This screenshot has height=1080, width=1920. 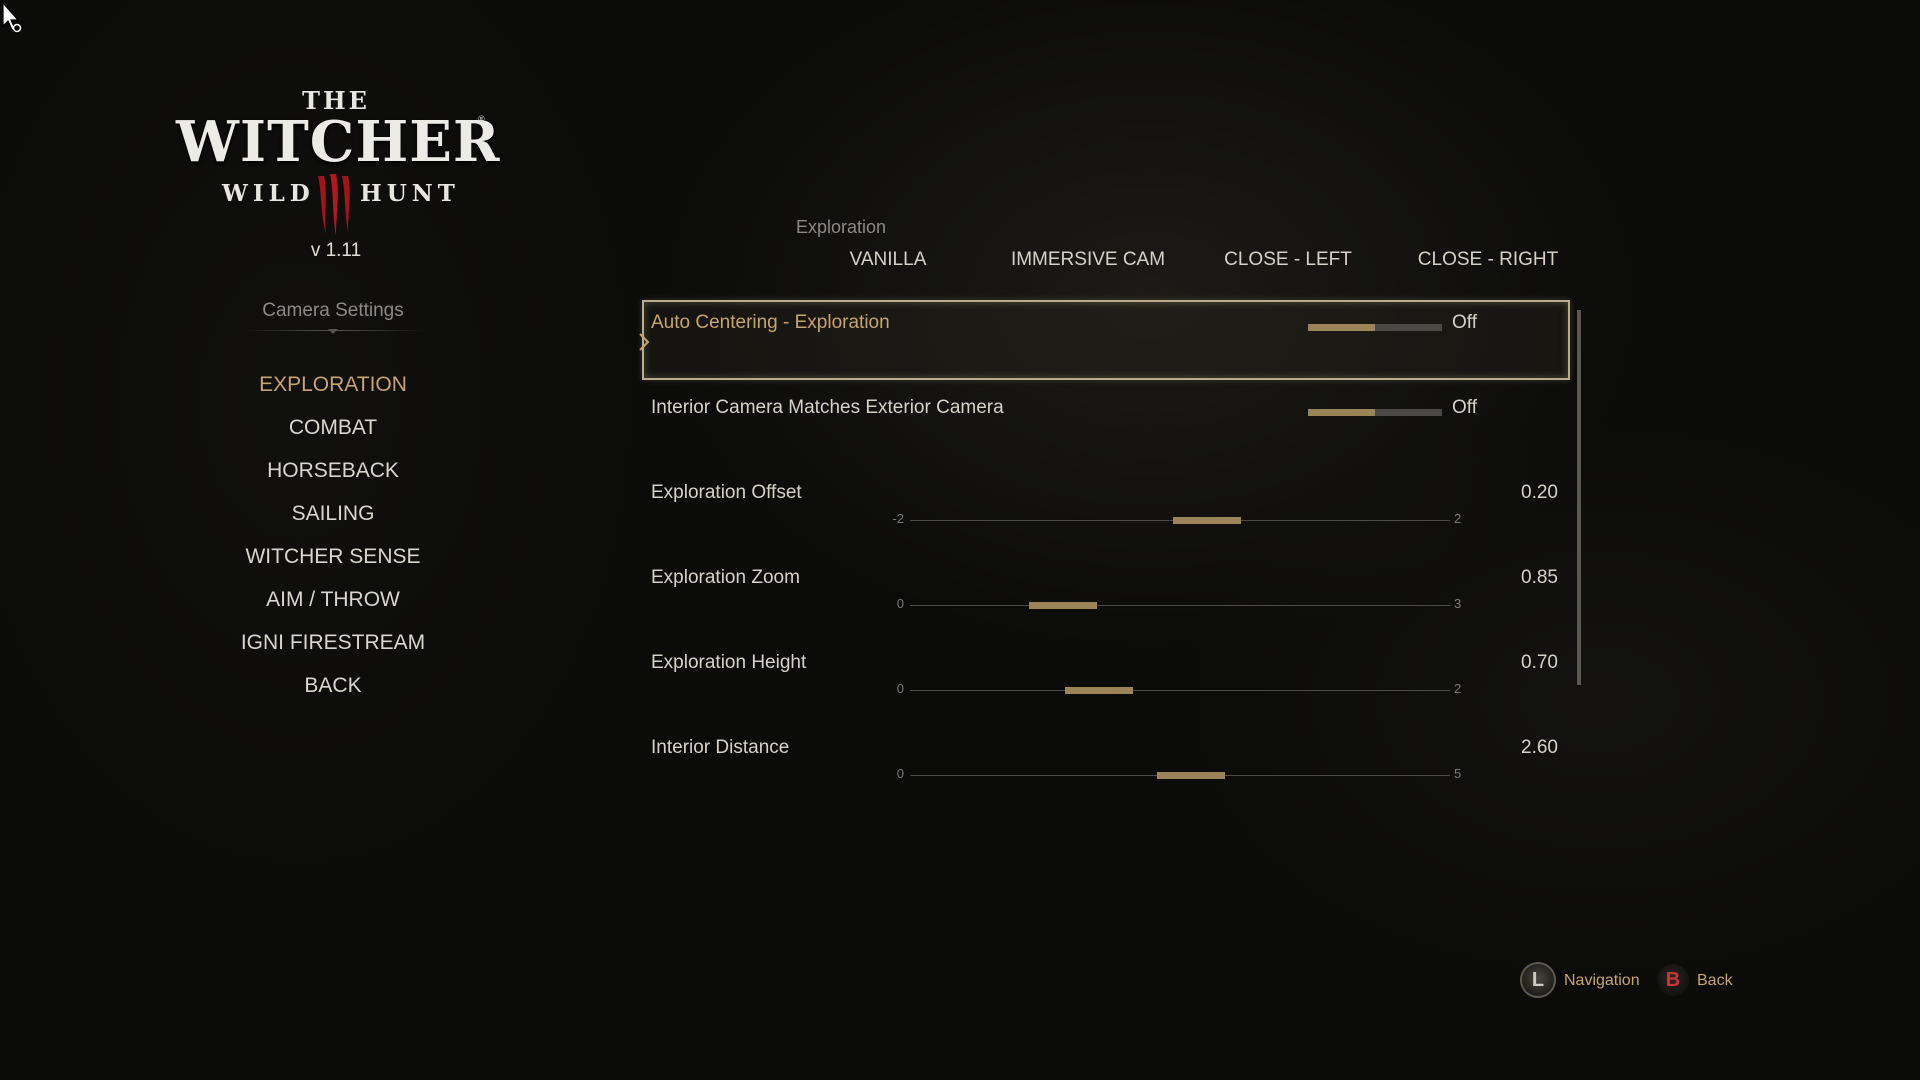 What do you see at coordinates (333, 432) in the screenshot?
I see `menu-item-combat: COMBAT` at bounding box center [333, 432].